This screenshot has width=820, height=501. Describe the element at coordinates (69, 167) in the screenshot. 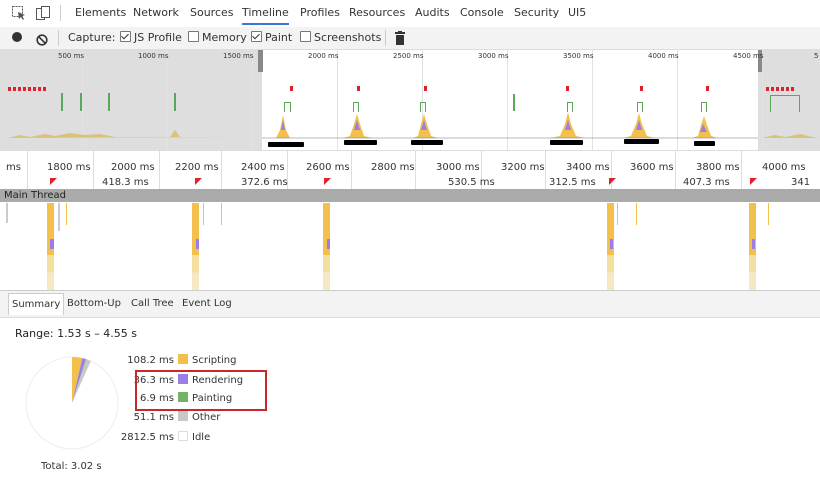

I see `ruler-label: 1800 ms` at that location.